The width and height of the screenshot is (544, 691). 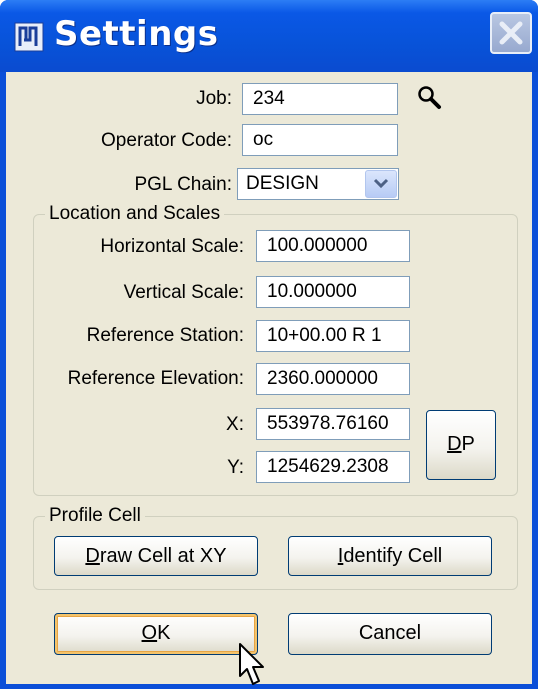 I want to click on pgl-chain-dropdown: DESIGN, so click(x=318, y=184).